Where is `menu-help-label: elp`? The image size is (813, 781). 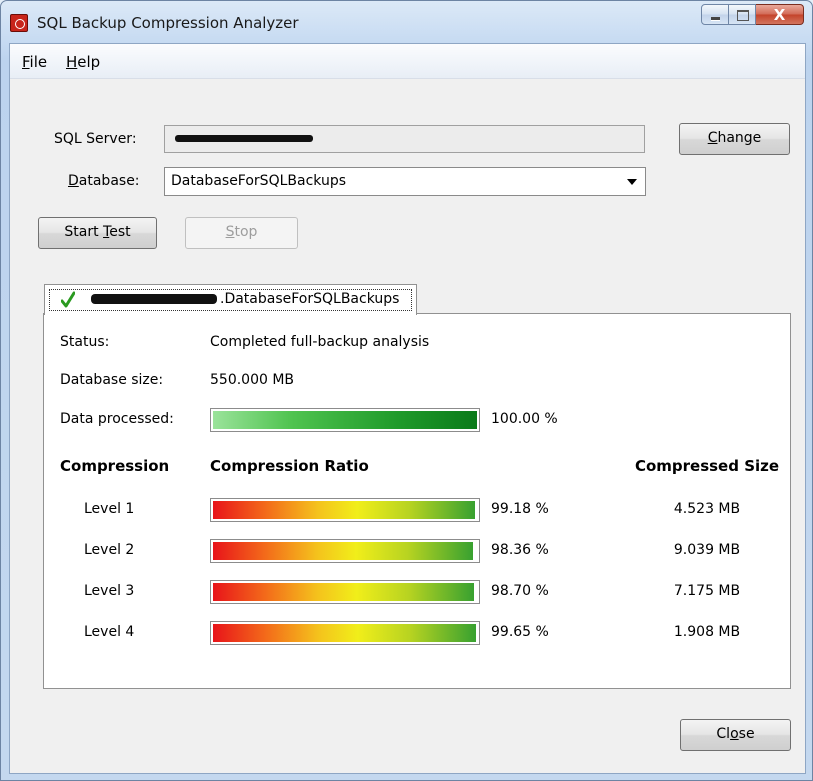 menu-help-label: elp is located at coordinates (89, 62).